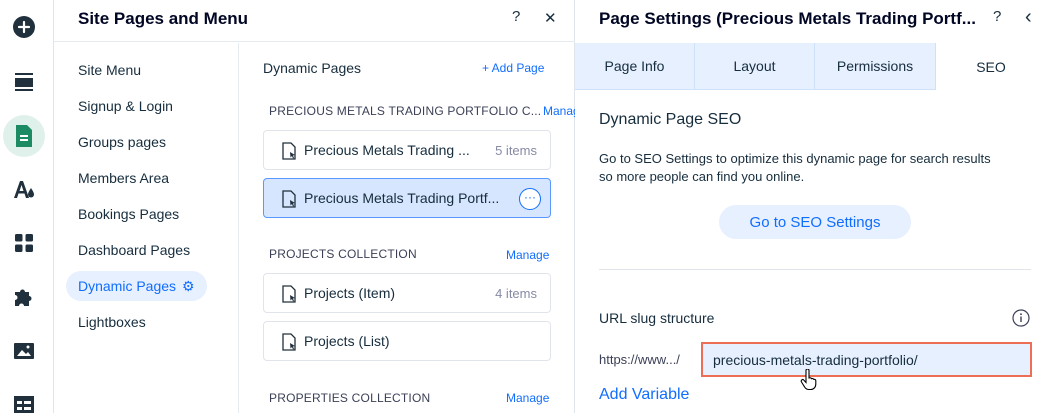 Image resolution: width=1046 pixels, height=413 pixels. I want to click on page-item: Precious Metals Trading ... 5 items, so click(407, 150).